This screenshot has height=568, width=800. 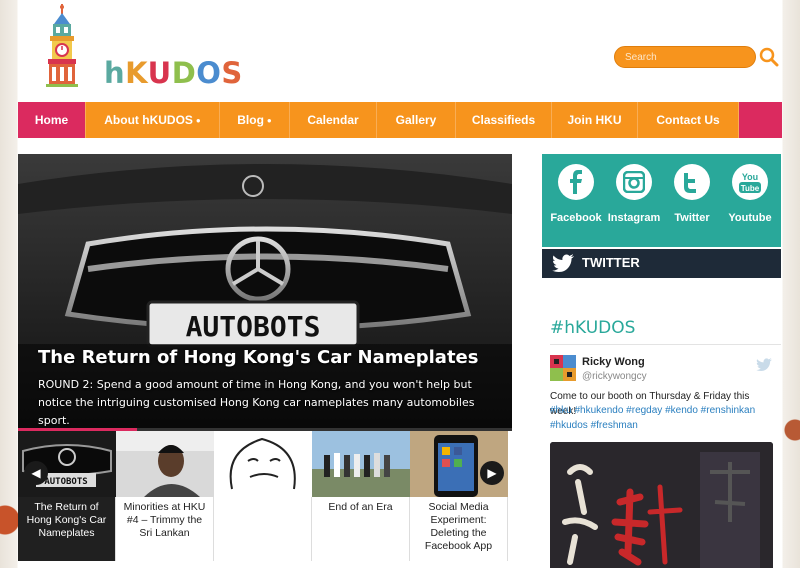 I want to click on slider-next-button: ▶, so click(x=492, y=473).